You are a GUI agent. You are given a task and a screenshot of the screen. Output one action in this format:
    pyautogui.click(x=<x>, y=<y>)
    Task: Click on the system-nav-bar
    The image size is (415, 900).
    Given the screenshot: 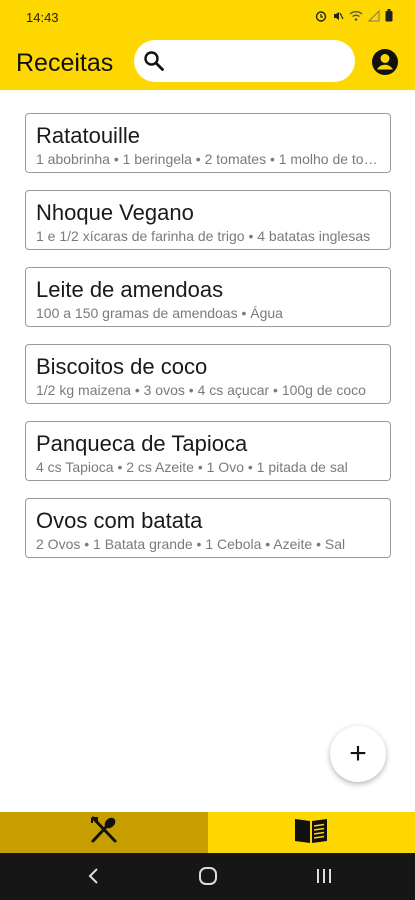 What is the action you would take?
    pyautogui.click(x=207, y=876)
    